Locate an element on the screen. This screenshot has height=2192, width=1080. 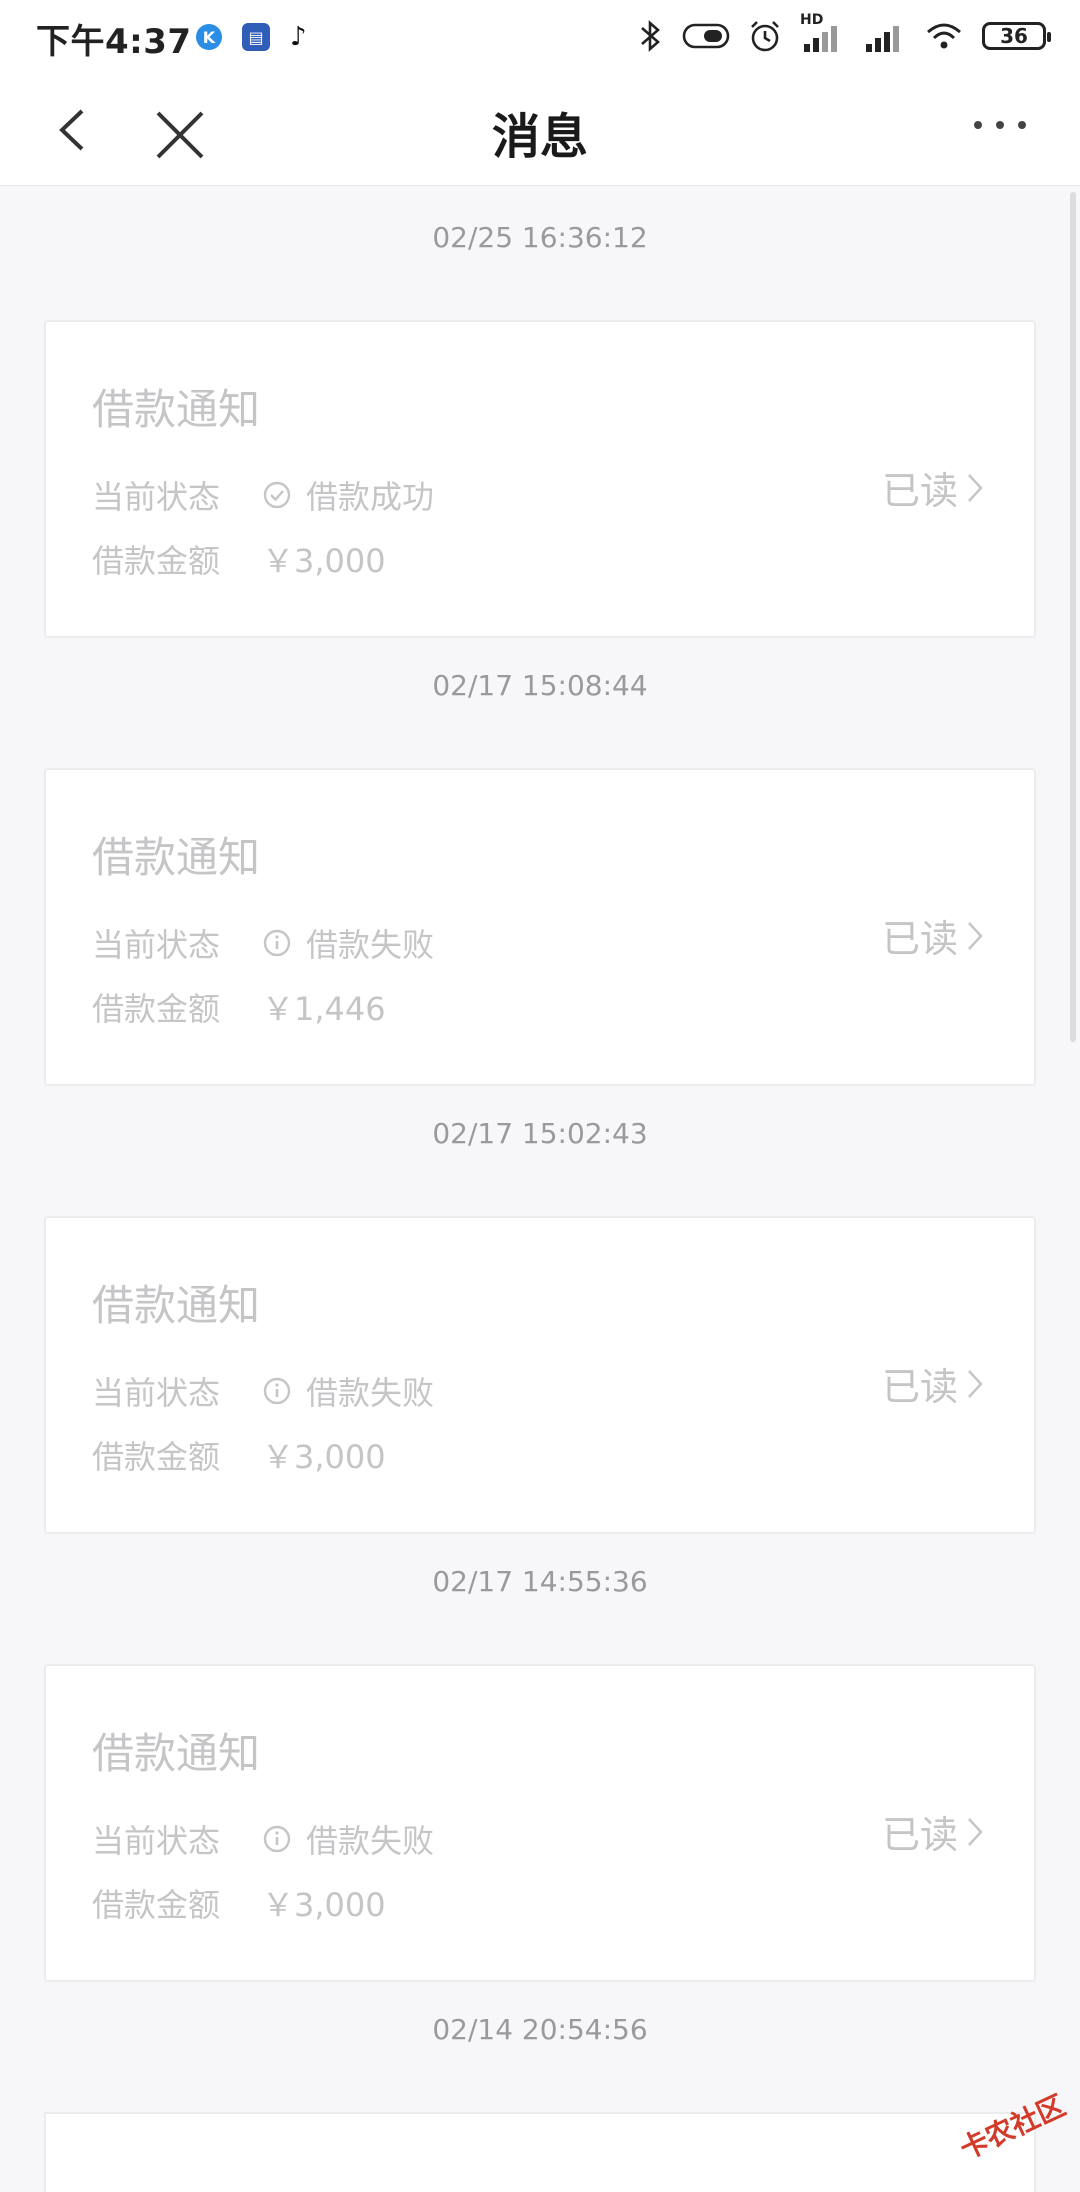
status-icons: HD 36 is located at coordinates (844, 33).